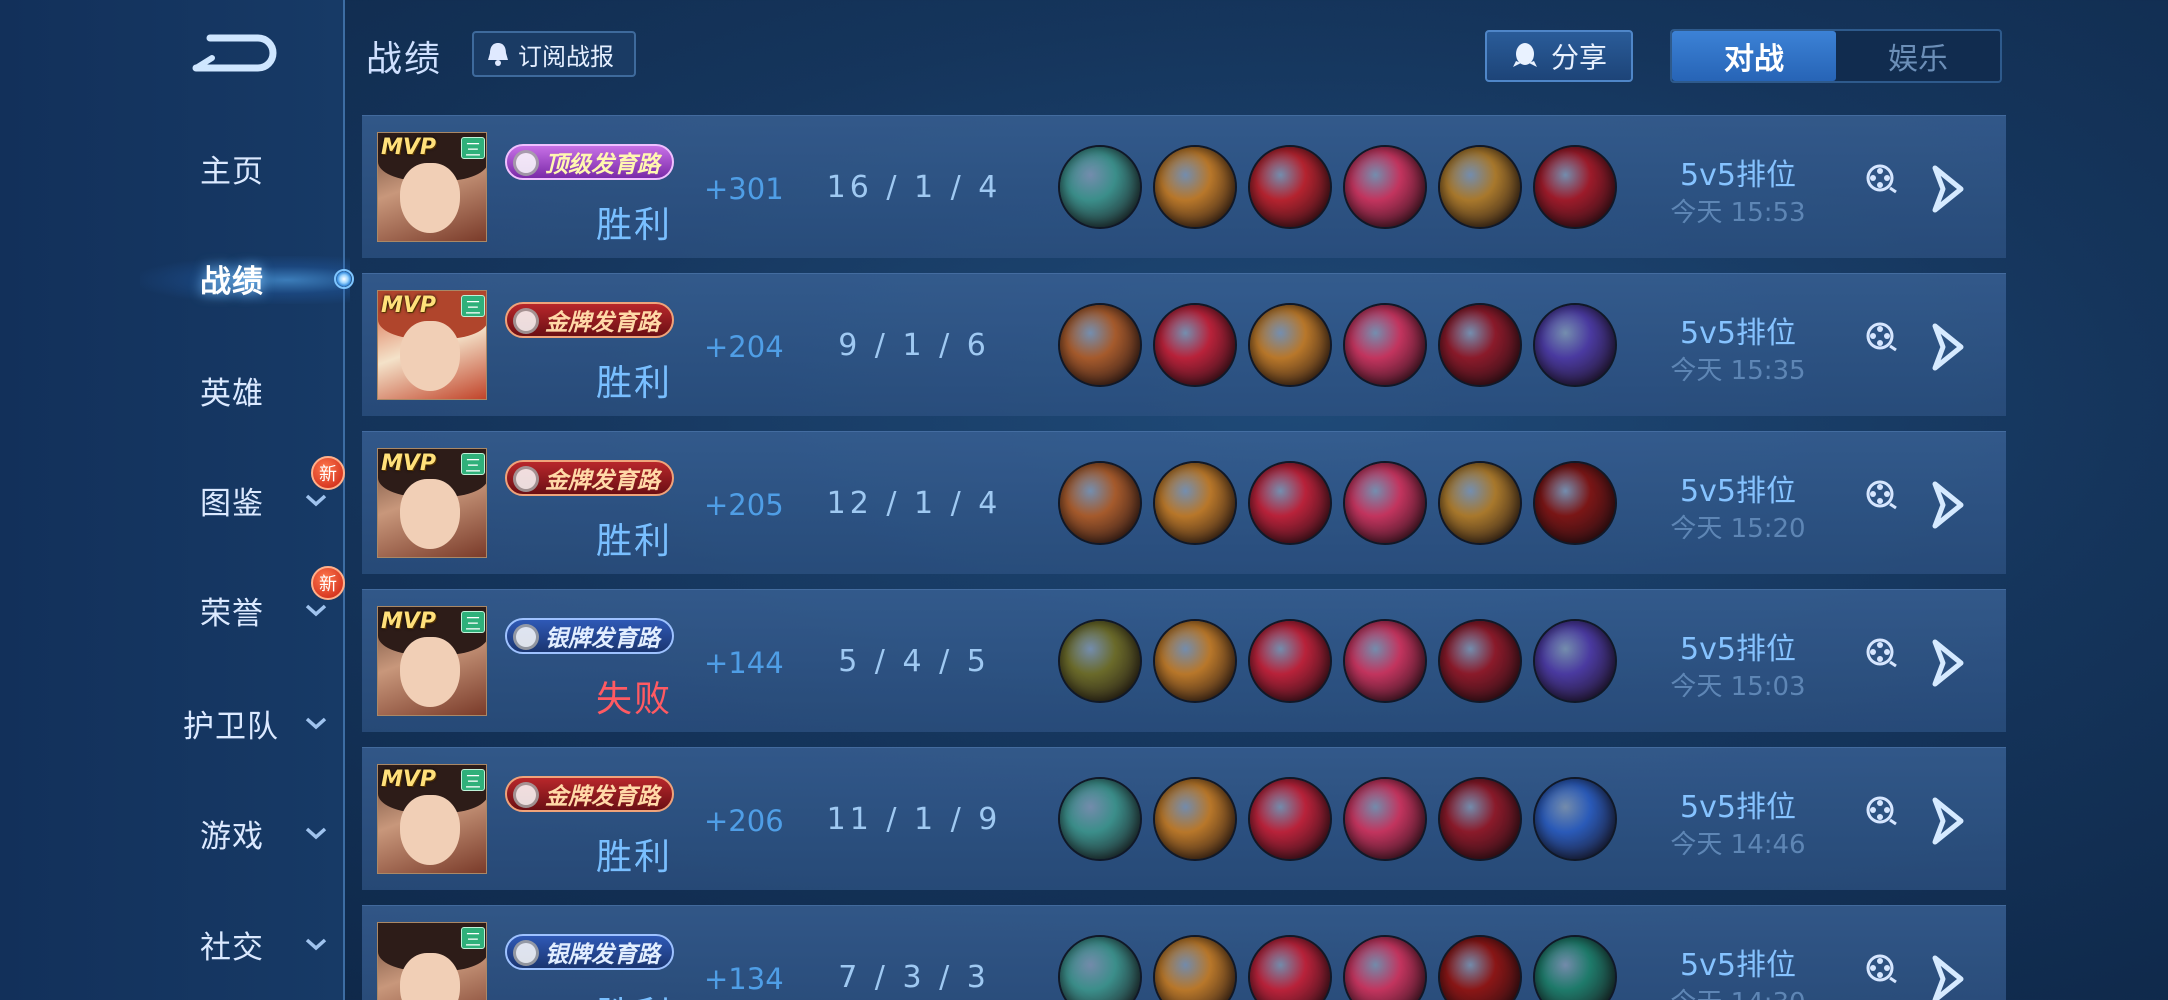 Image resolution: width=2168 pixels, height=1000 pixels. I want to click on kda: 5 / 4 / 5, so click(914, 661).